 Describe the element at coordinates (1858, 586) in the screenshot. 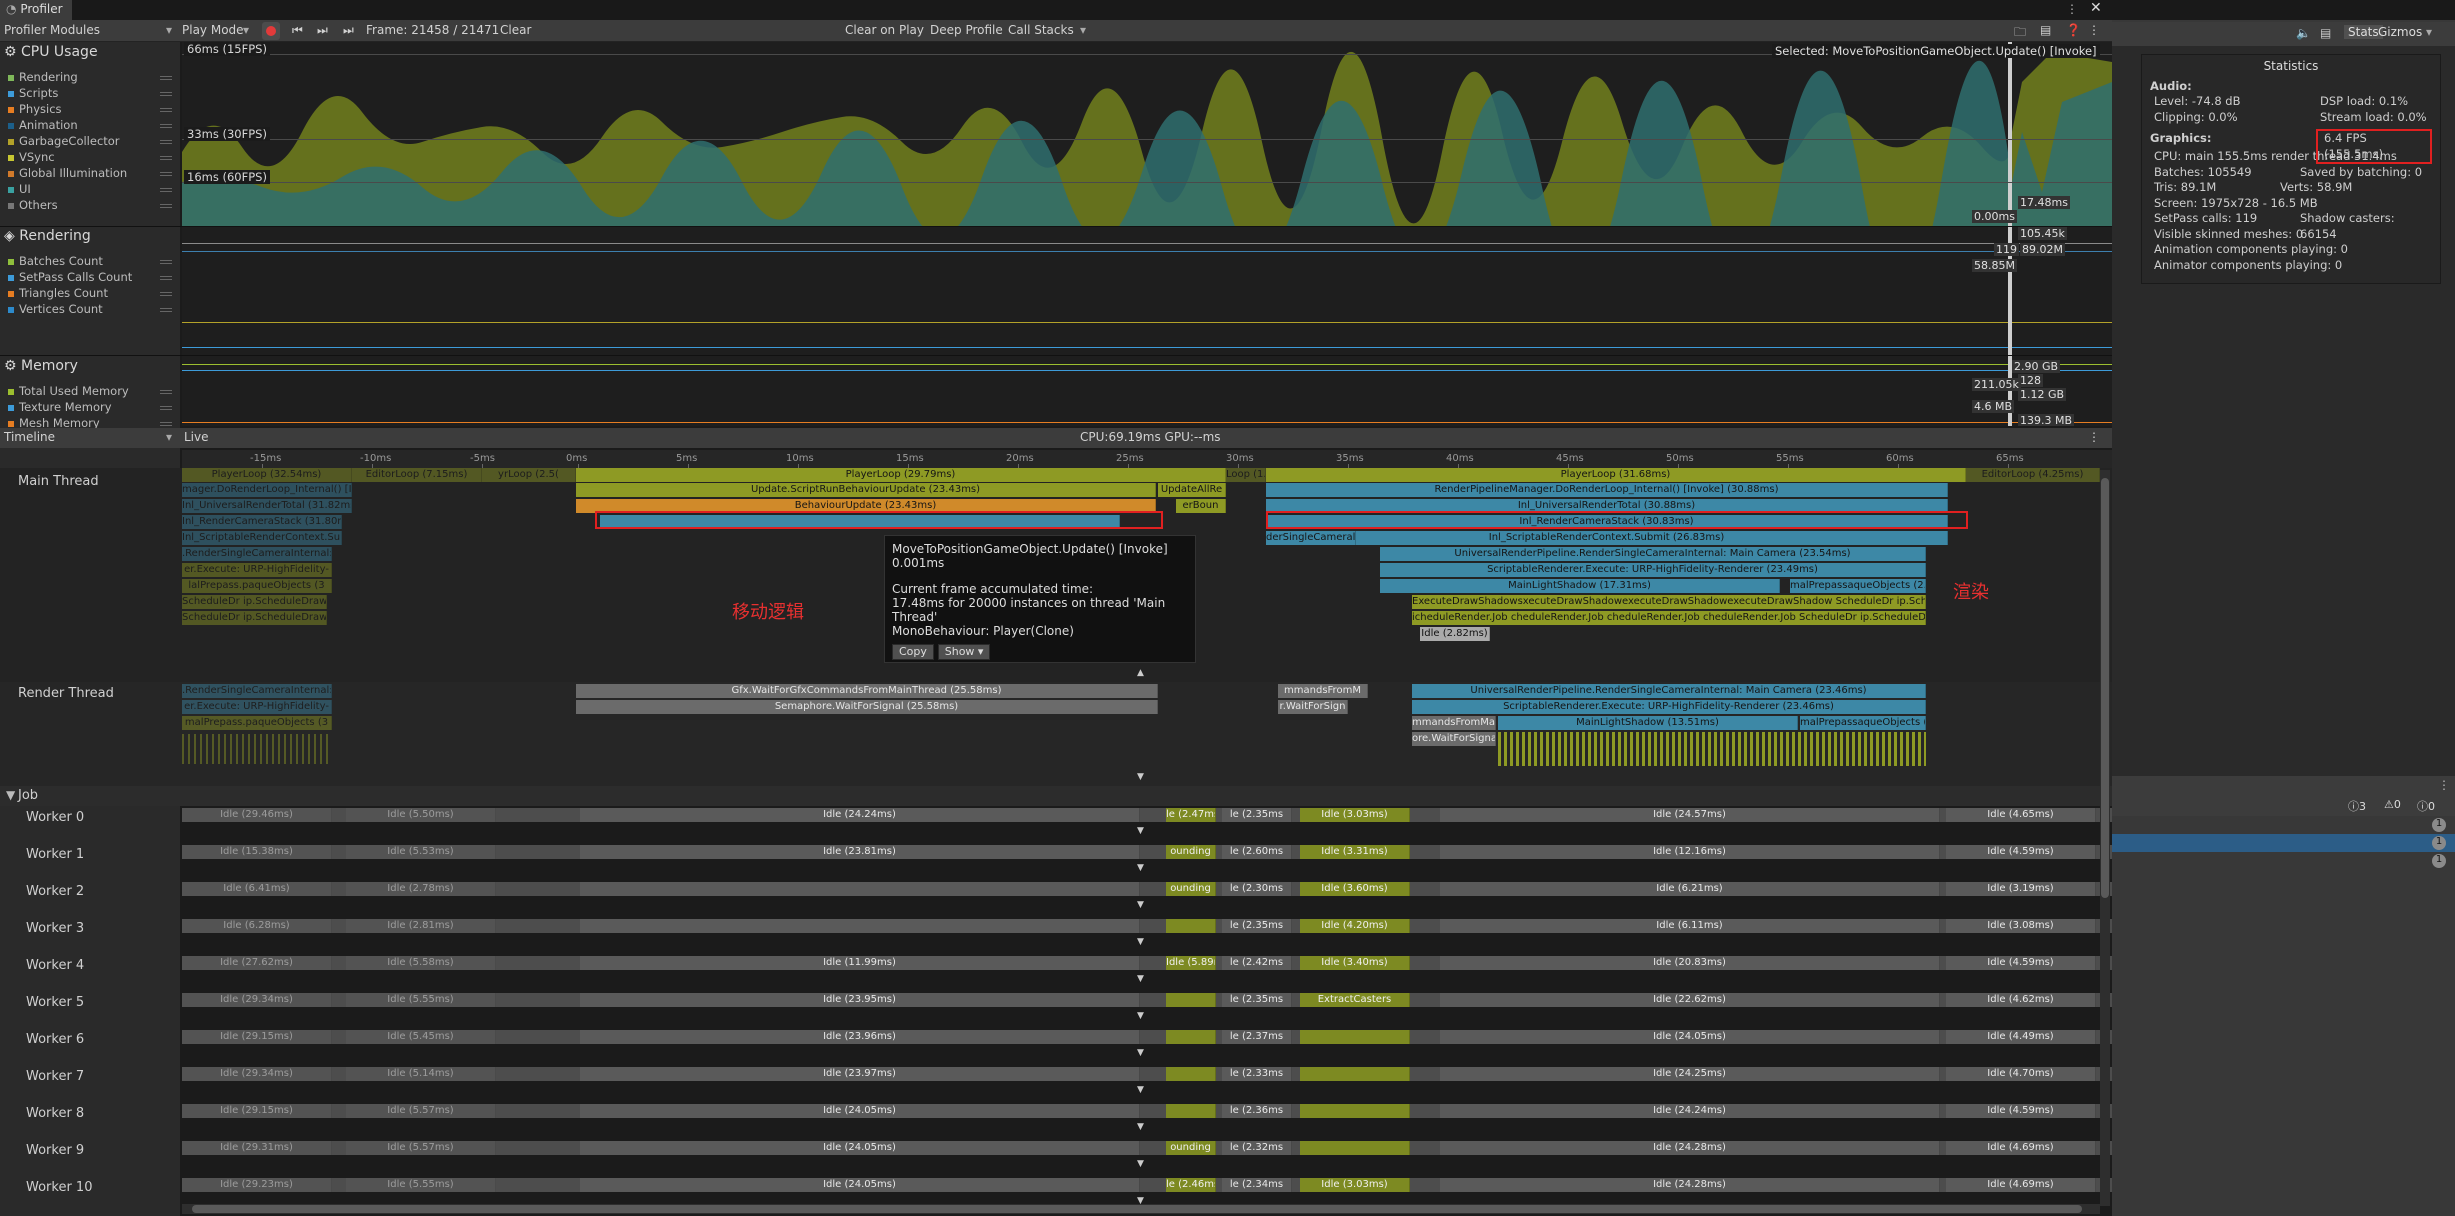

I see `sample-bar: malPrepassaqueObjects (2.` at that location.